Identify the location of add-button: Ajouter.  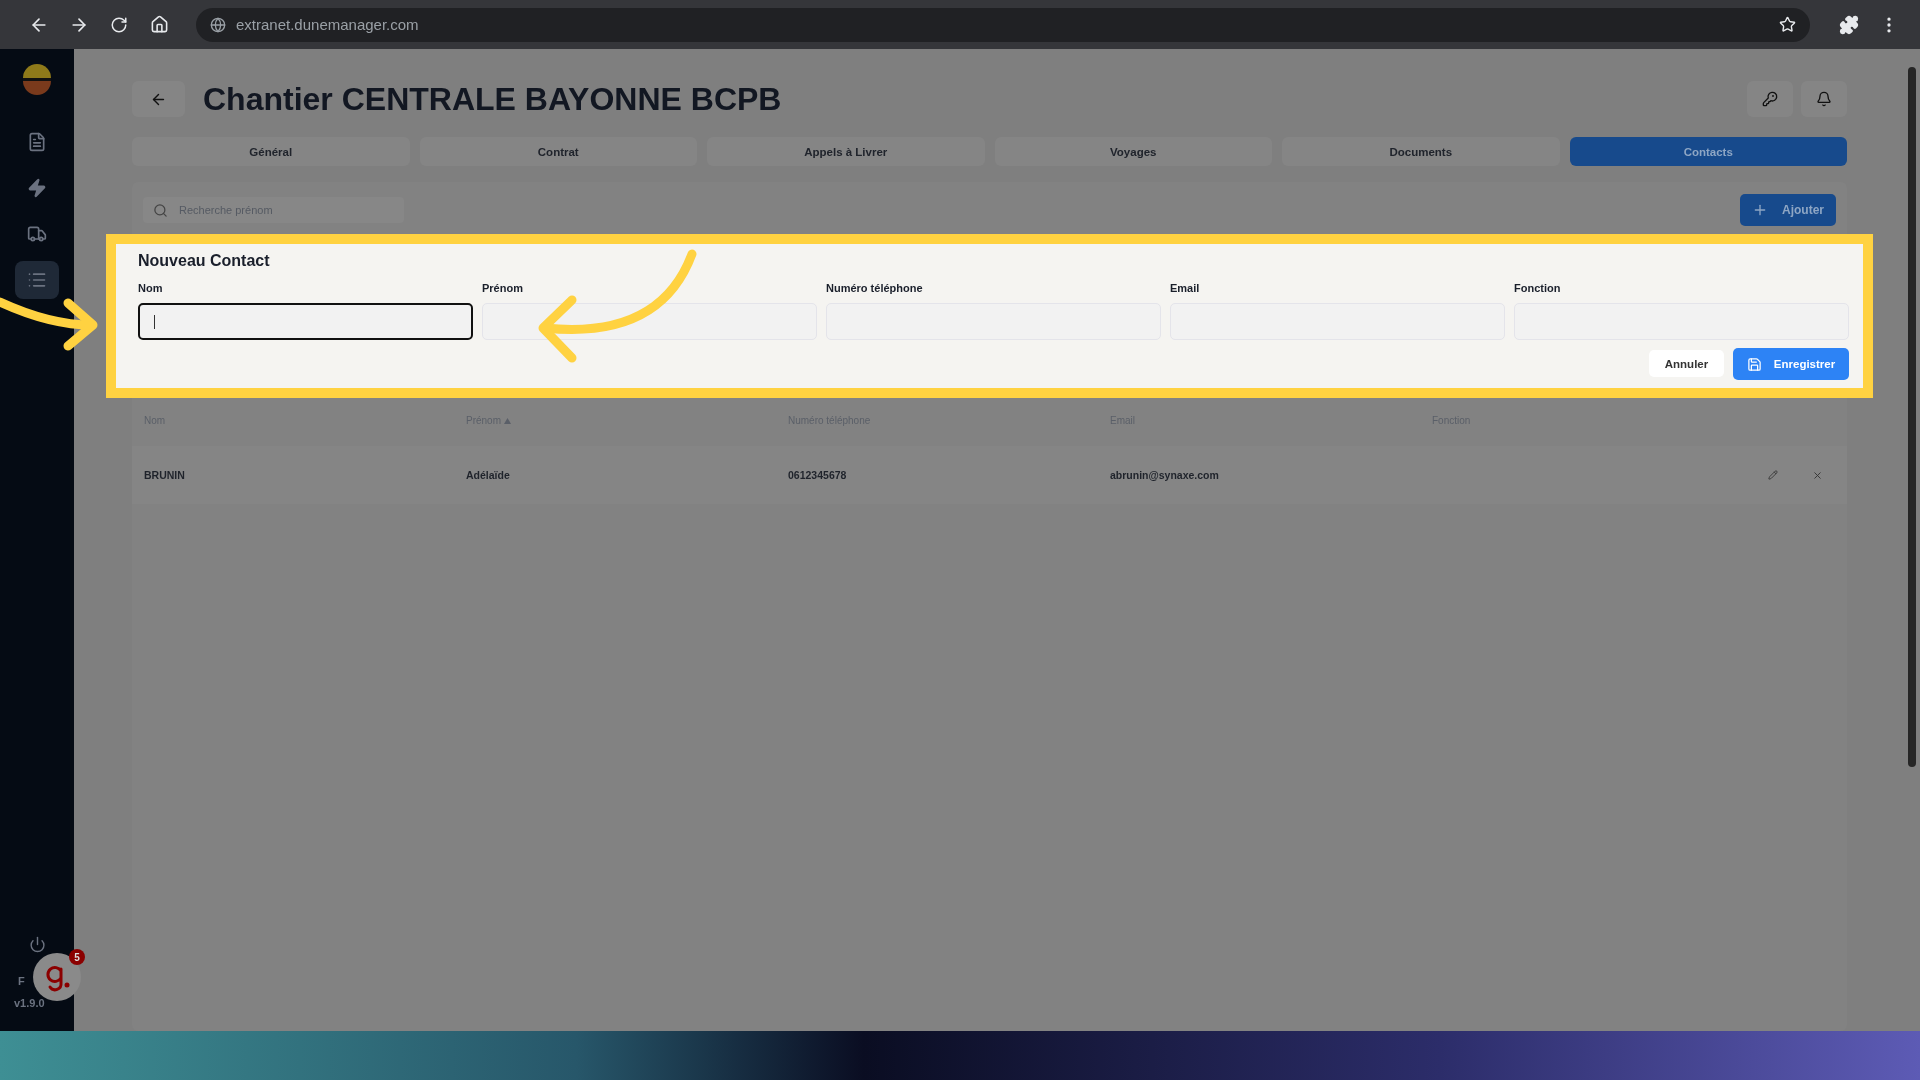
(1788, 210).